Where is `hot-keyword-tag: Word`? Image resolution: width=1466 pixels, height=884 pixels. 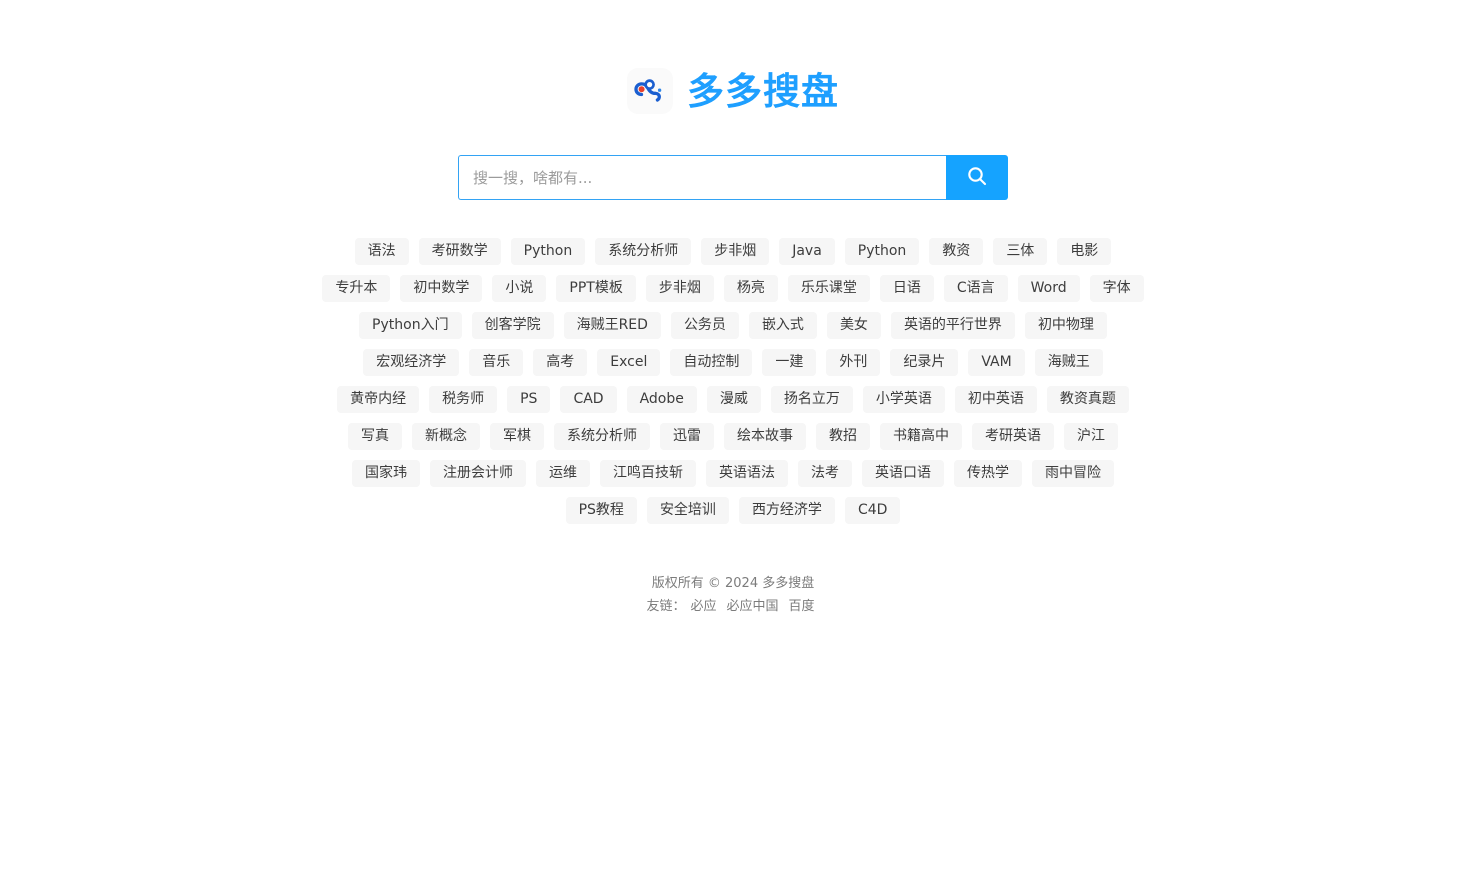 hot-keyword-tag: Word is located at coordinates (1048, 288).